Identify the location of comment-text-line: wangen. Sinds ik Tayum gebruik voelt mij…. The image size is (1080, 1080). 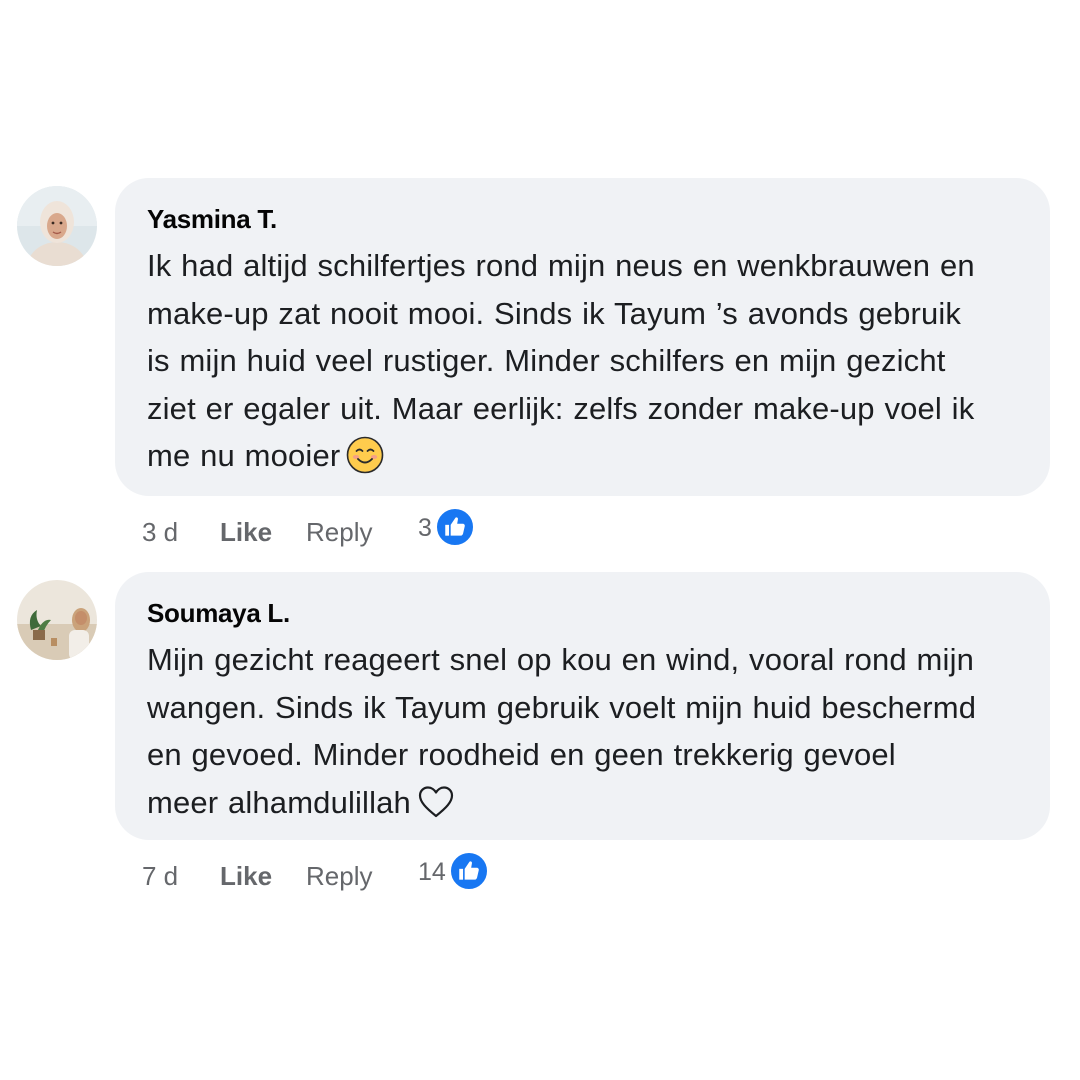
(562, 707).